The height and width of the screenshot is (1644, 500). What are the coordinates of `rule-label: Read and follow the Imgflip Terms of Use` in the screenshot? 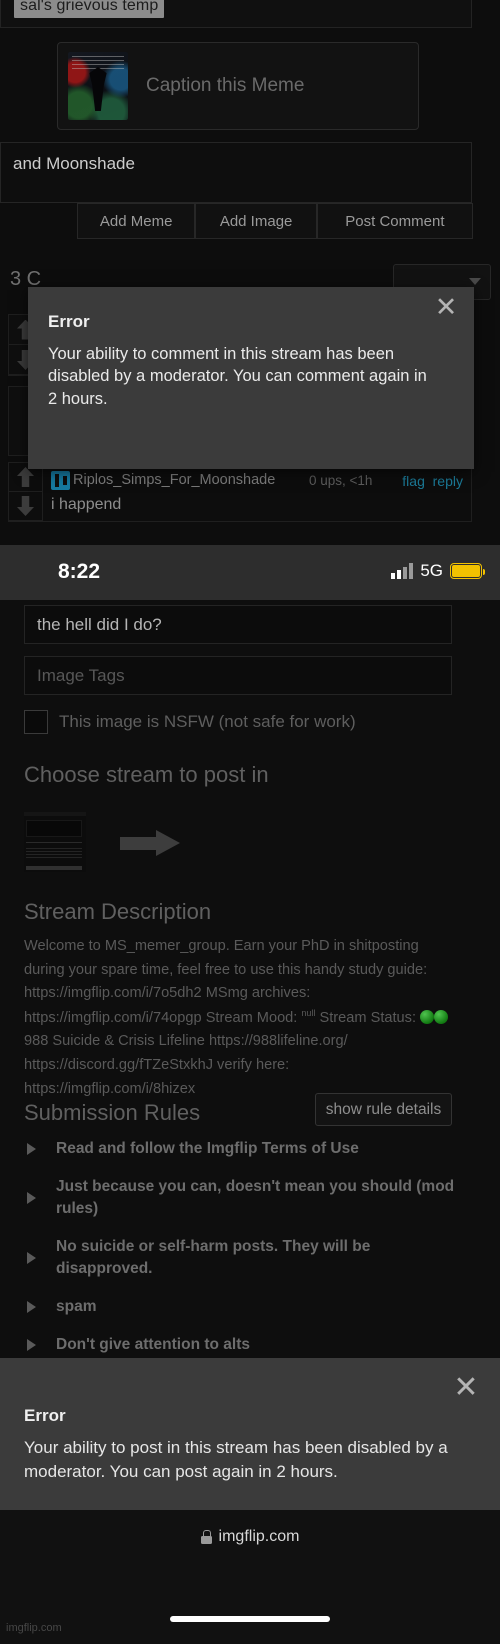 It's located at (207, 1148).